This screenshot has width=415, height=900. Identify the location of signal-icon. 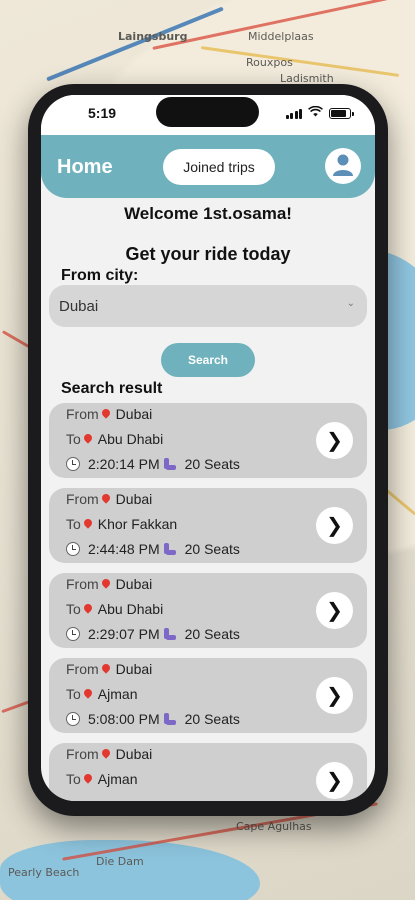
(293, 113).